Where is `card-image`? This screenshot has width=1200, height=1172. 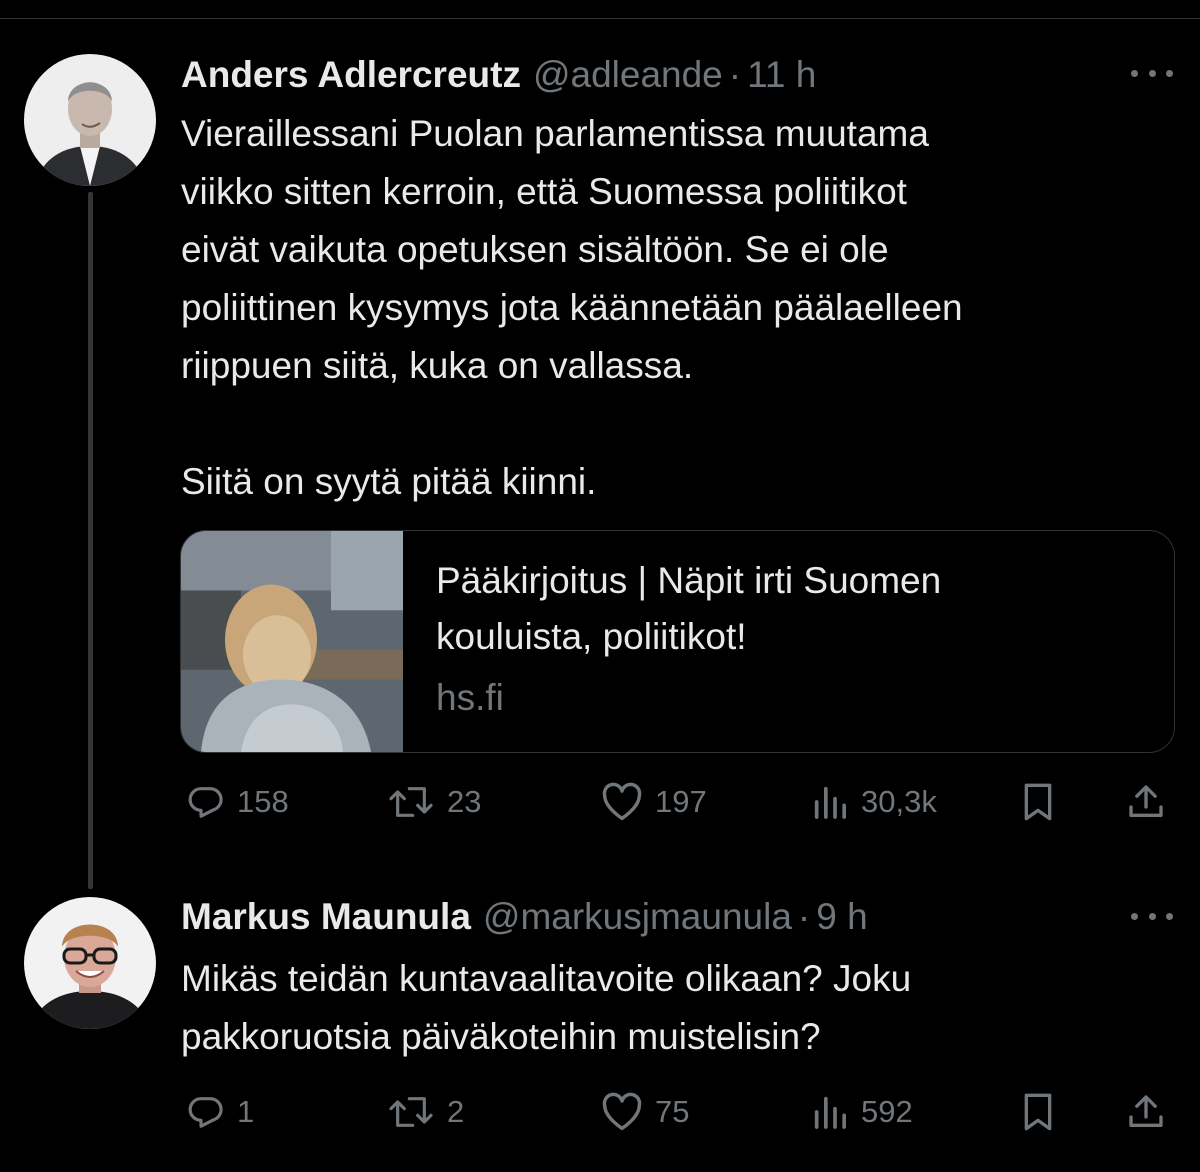
card-image is located at coordinates (292, 641).